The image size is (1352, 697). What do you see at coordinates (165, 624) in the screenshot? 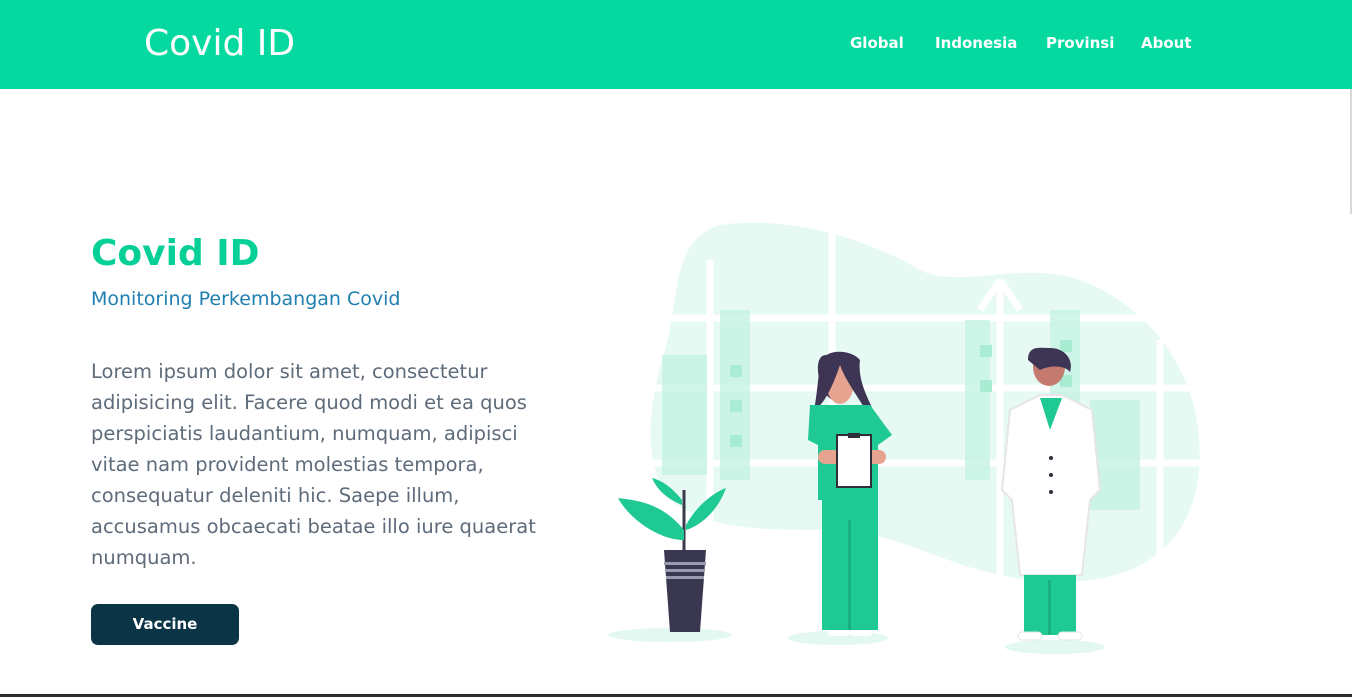
I see `vaccine-button: Vaccine` at bounding box center [165, 624].